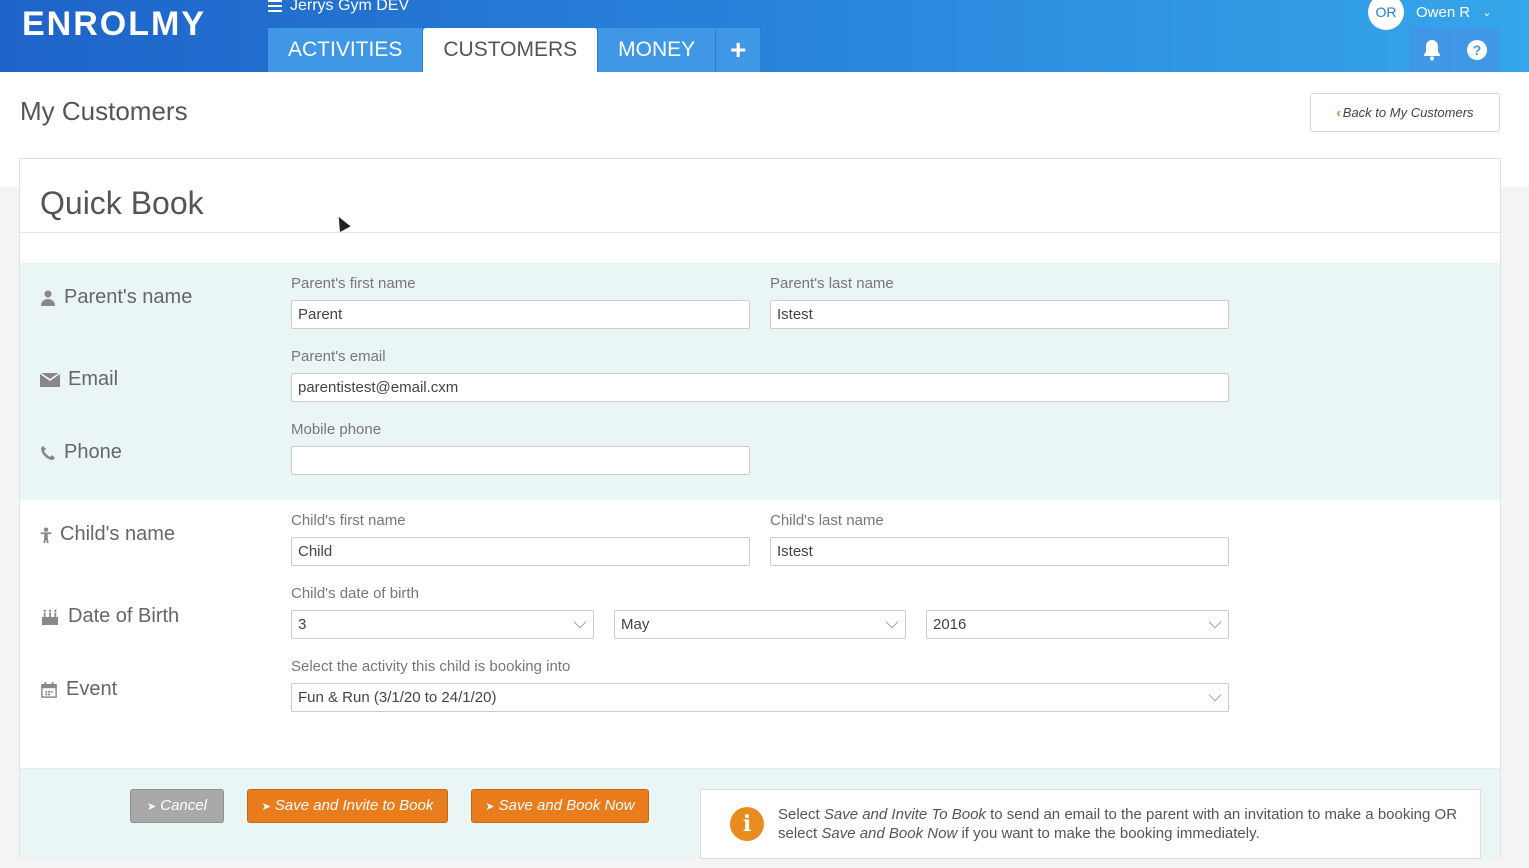 This screenshot has height=868, width=1529. I want to click on dob-month-select: May, so click(760, 624).